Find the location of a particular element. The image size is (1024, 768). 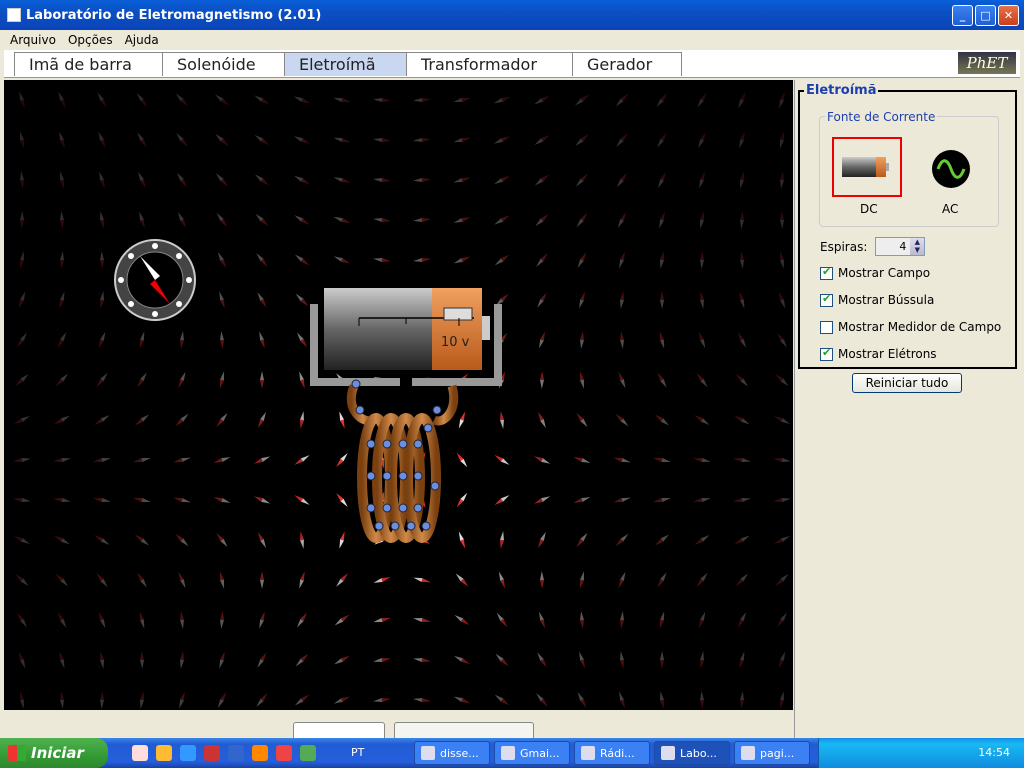

checkbox-show-field-meter: Mostrar Medidor de Campo is located at coordinates (910, 327).